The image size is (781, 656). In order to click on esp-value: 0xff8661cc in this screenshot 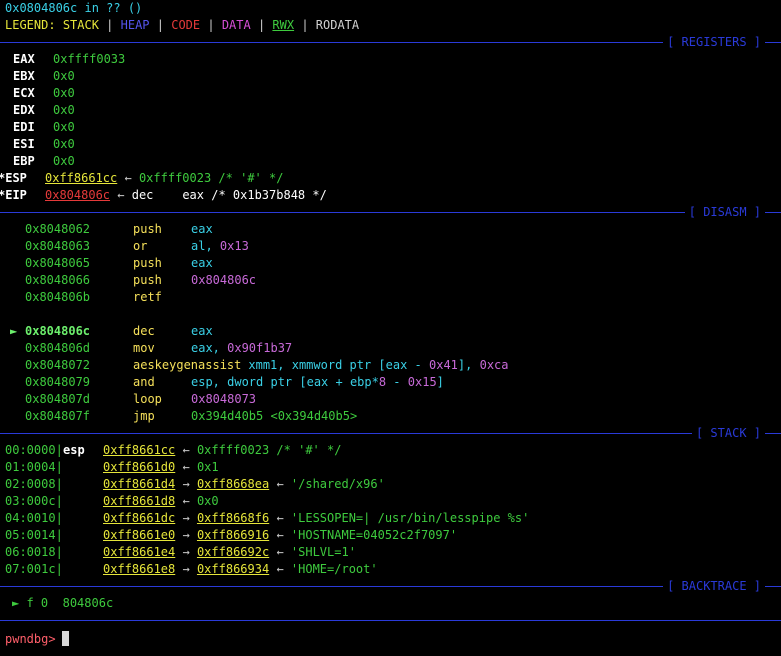, I will do `click(81, 178)`.